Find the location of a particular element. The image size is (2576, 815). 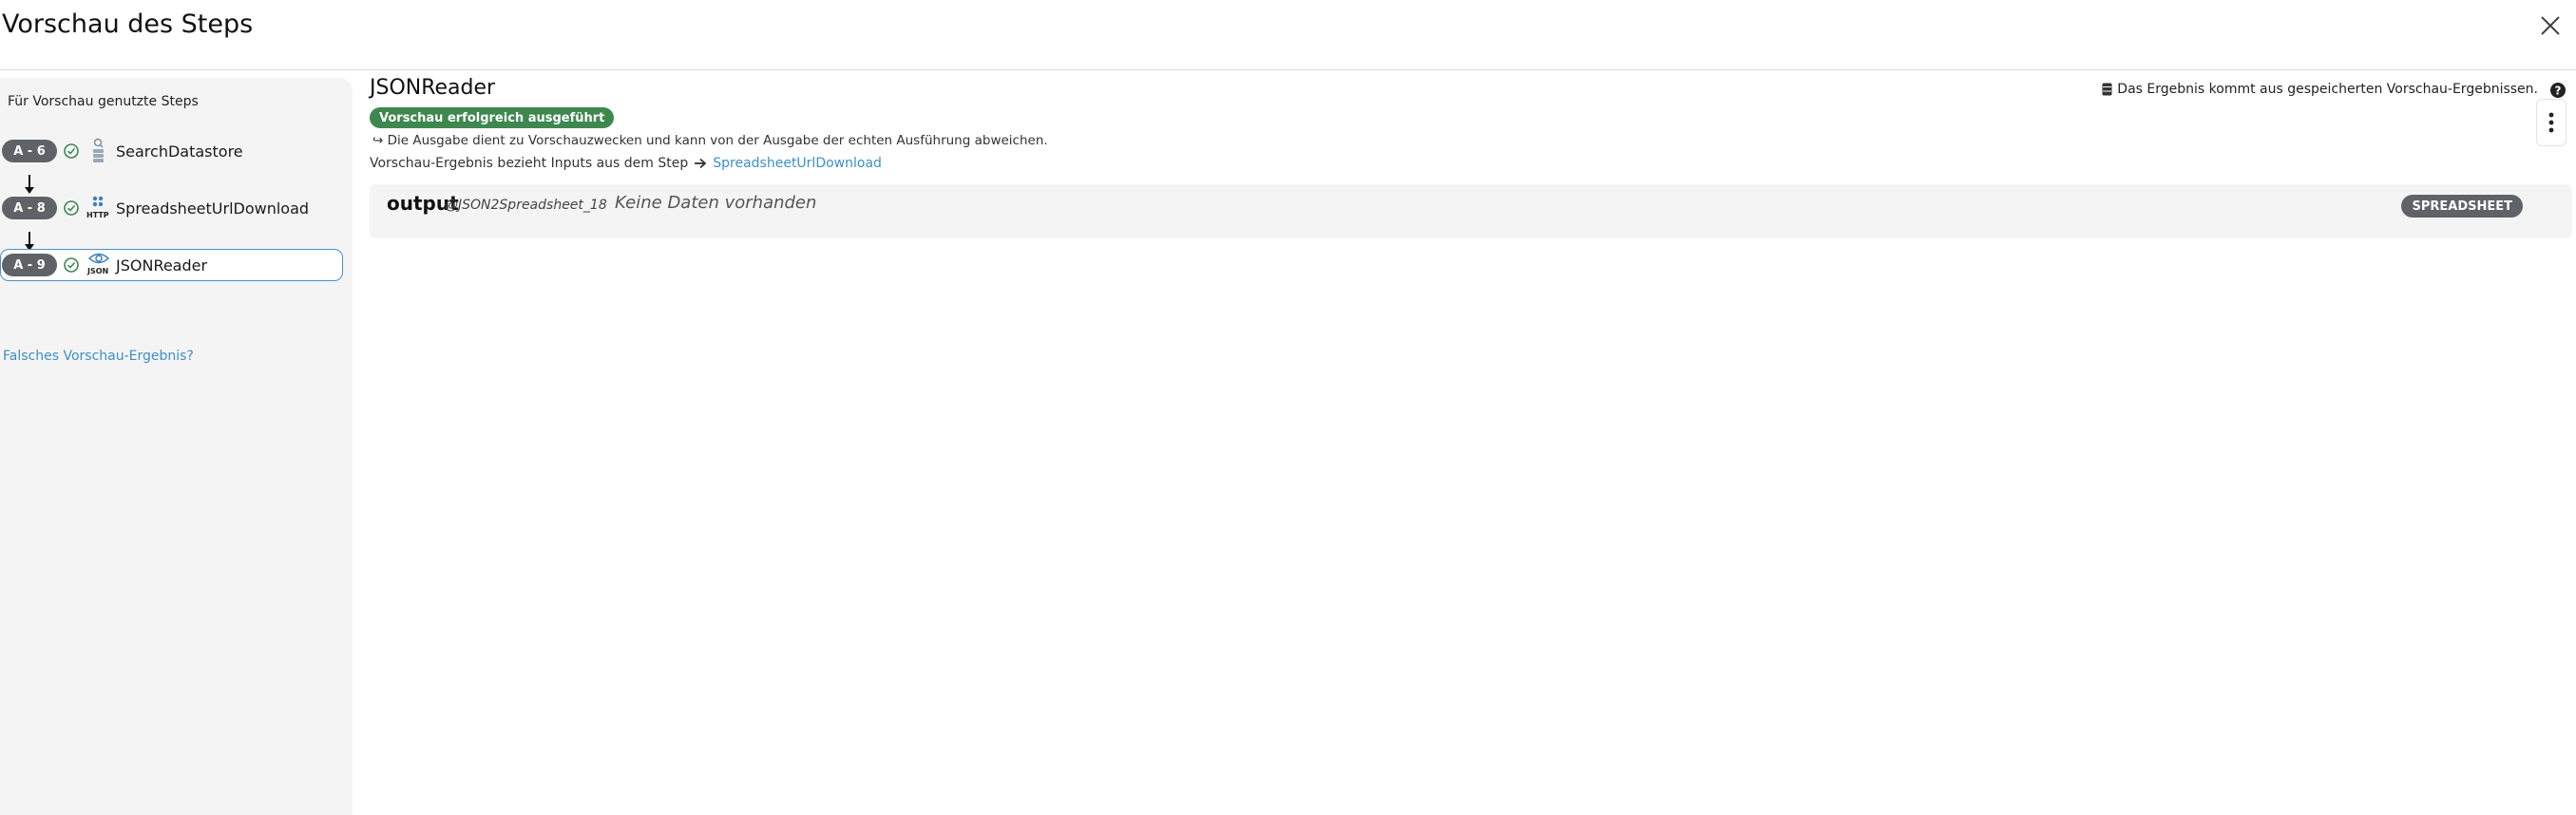

json-icon-text: JSON is located at coordinates (98, 271).